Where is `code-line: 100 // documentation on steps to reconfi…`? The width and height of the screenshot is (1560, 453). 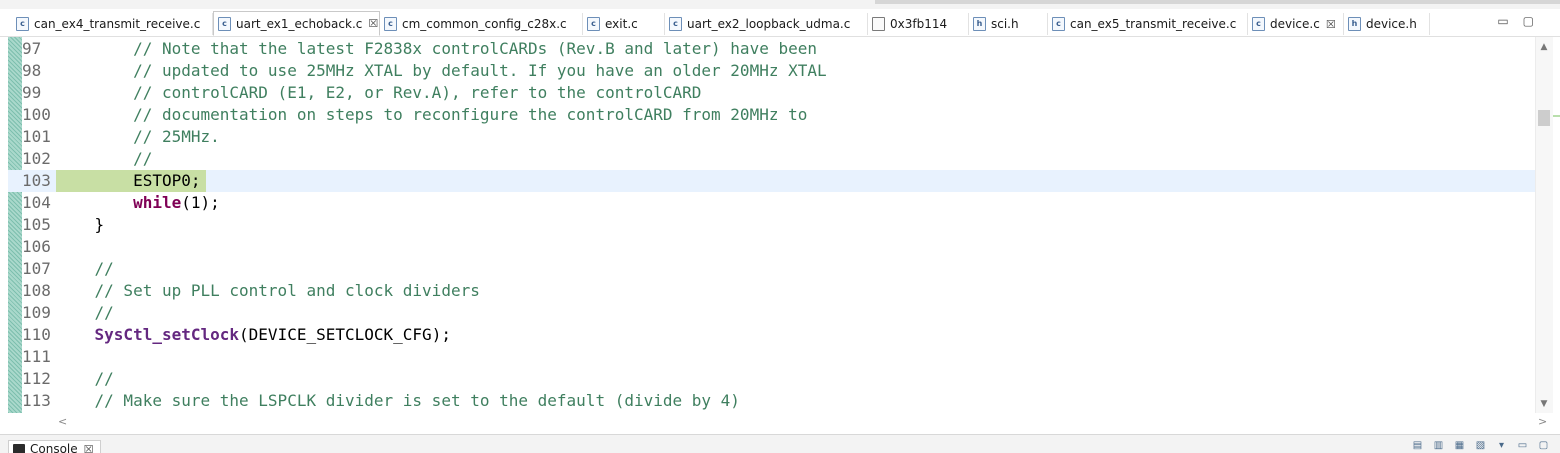
code-line: 100 // documentation on steps to reconfi… is located at coordinates (771, 115).